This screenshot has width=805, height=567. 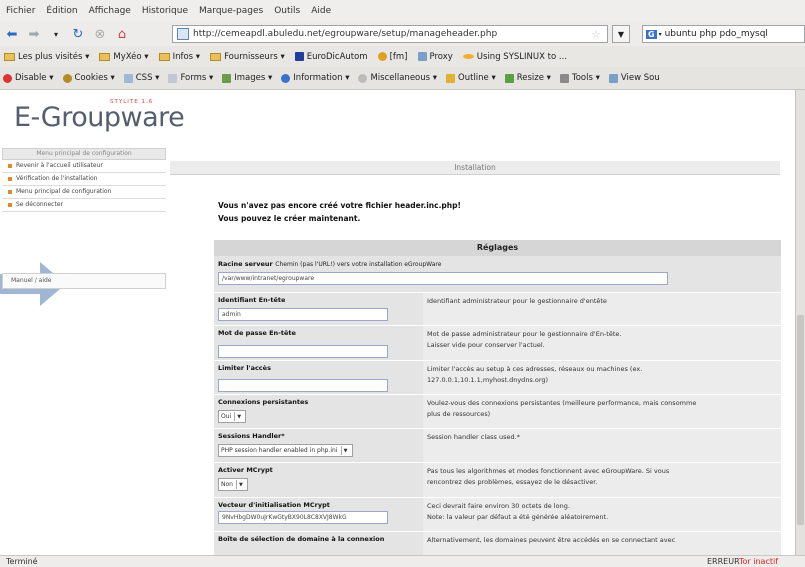 I want to click on persistent-select: Oui ▼, so click(x=232, y=416).